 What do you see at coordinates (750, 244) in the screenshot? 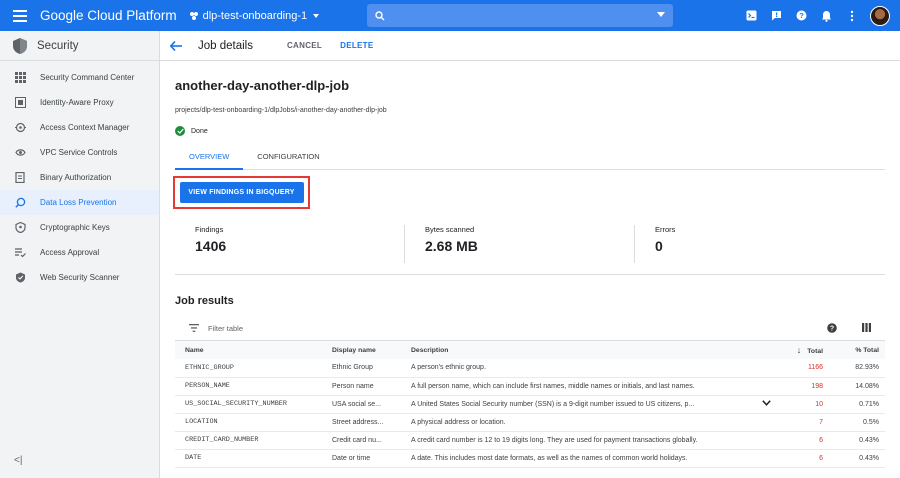
I see `stat-errors: Errors 0` at bounding box center [750, 244].